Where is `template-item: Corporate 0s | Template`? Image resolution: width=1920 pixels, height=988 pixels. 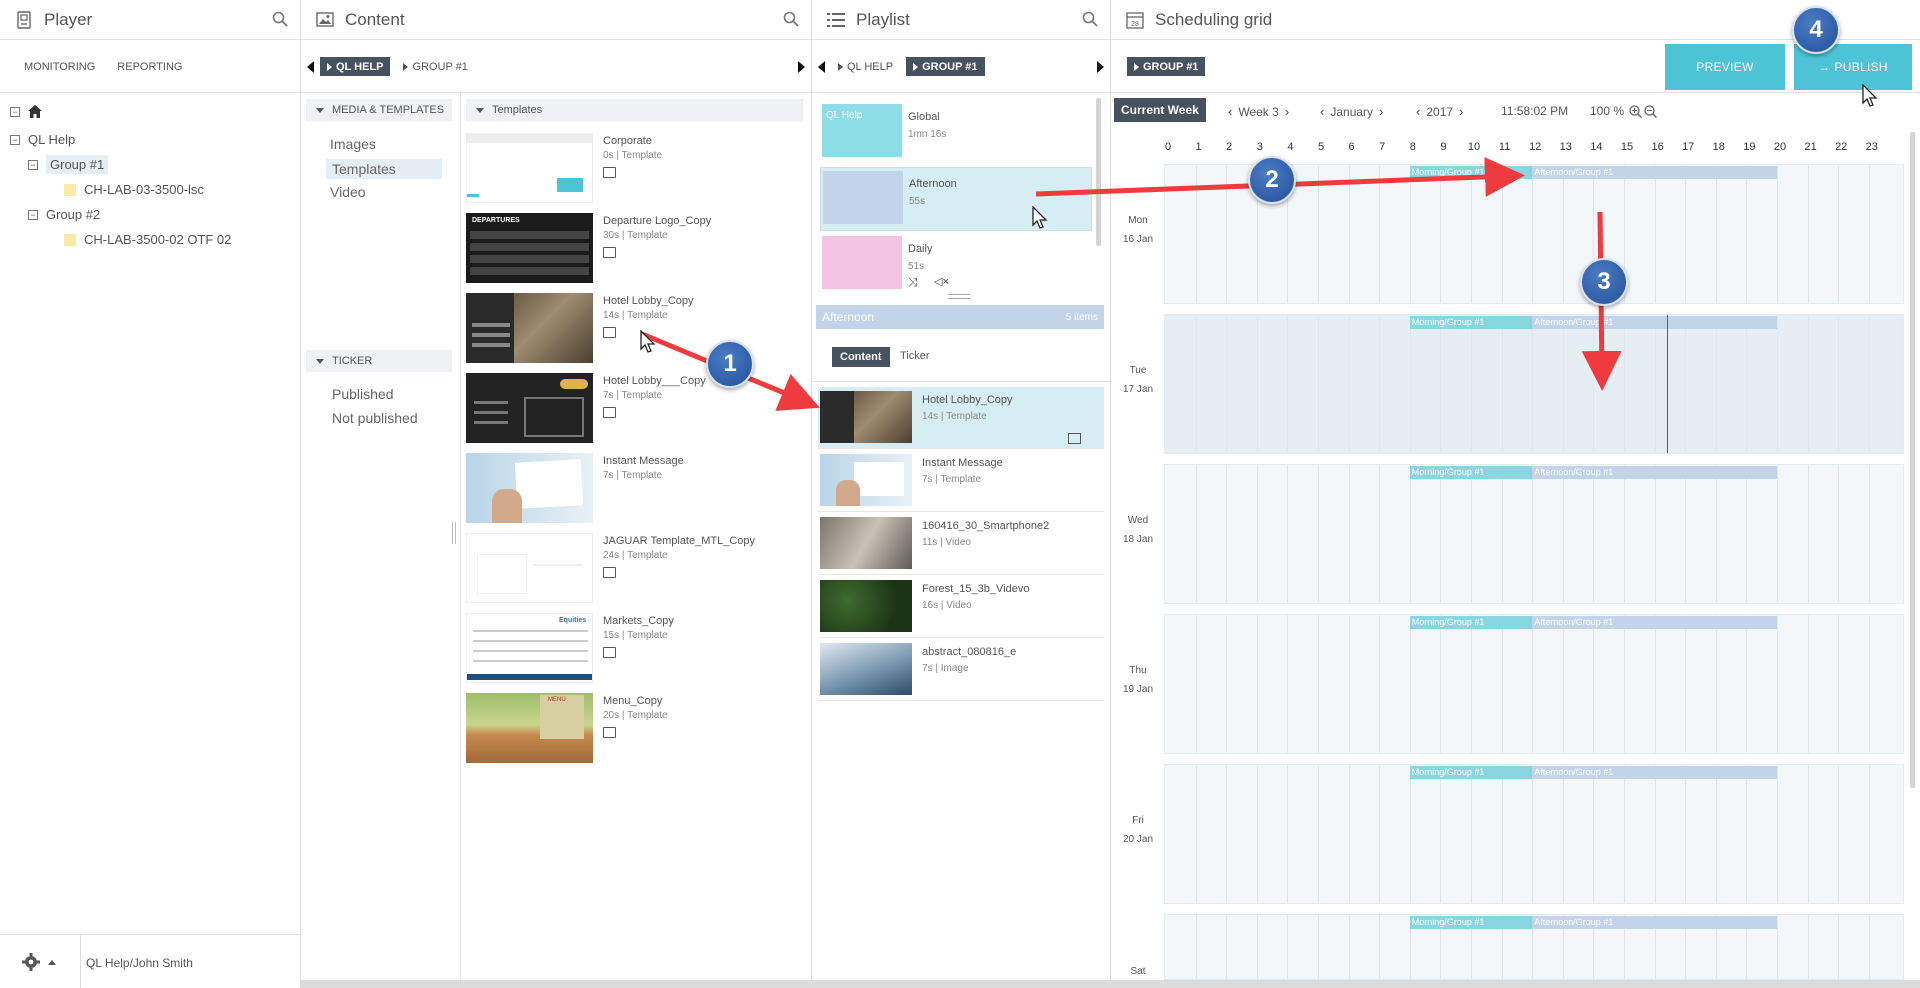
template-item: Corporate 0s | Template is located at coordinates (636, 173).